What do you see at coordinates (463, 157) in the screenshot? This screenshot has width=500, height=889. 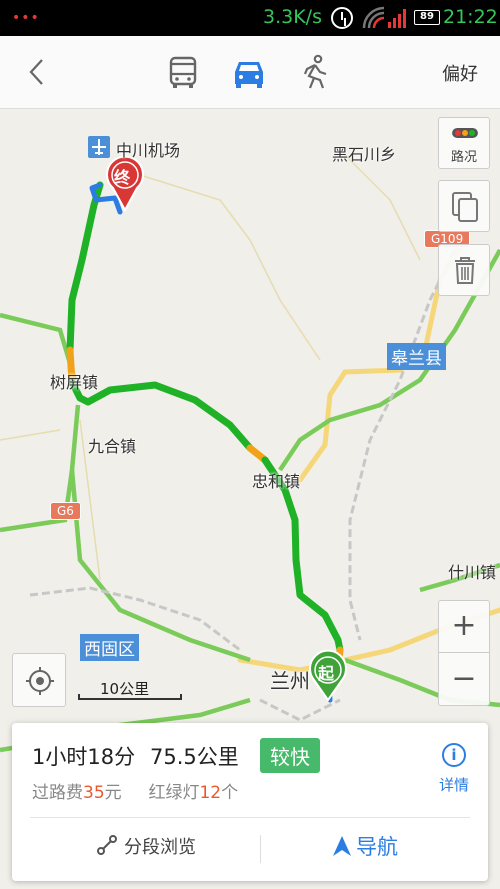 I see `traffic-label: 路况` at bounding box center [463, 157].